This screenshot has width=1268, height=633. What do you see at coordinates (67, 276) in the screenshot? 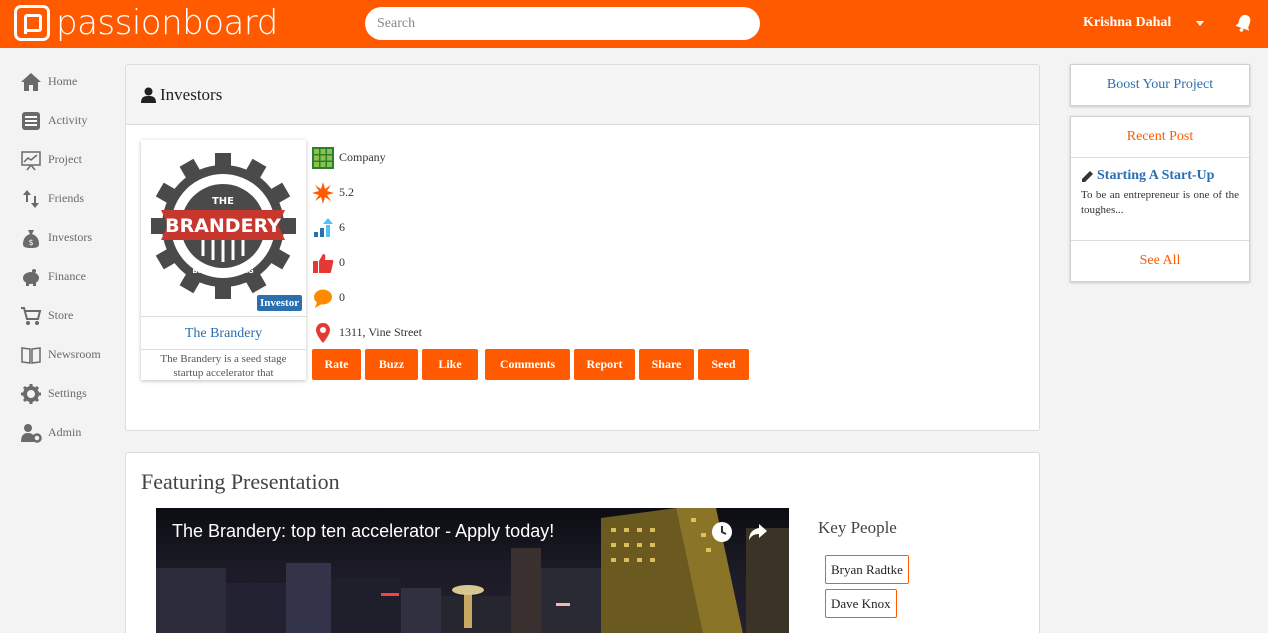
I see `sidebar-item-label: Finance` at bounding box center [67, 276].